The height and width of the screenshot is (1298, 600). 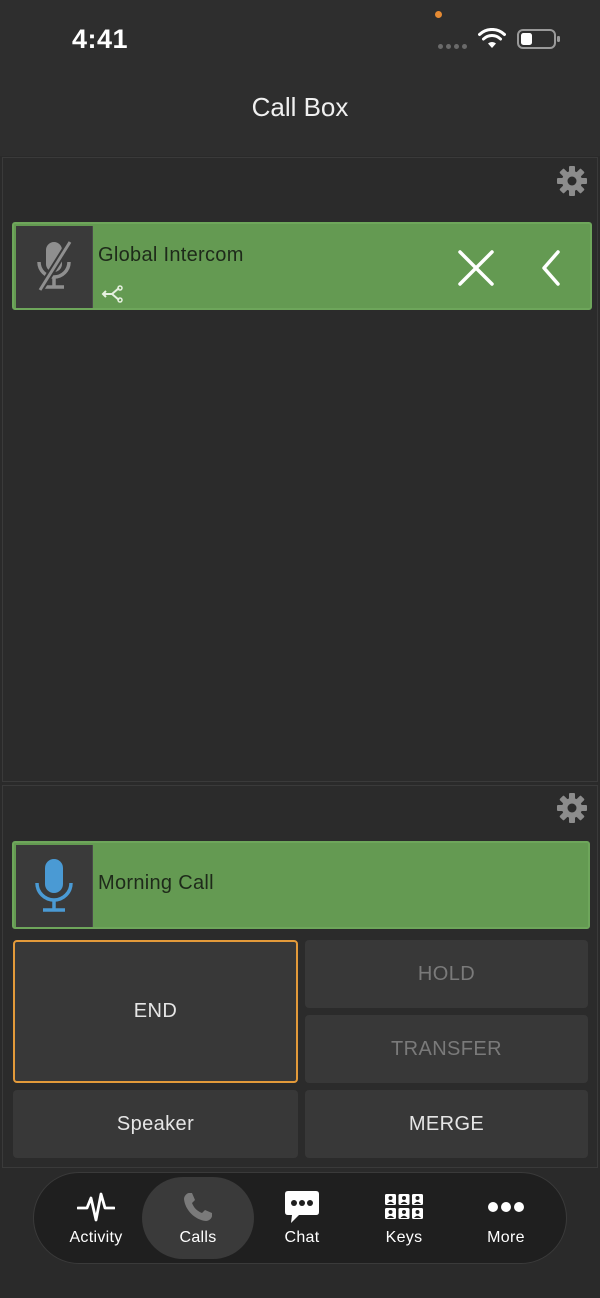 I want to click on tab-activity: Activity, so click(x=96, y=1218).